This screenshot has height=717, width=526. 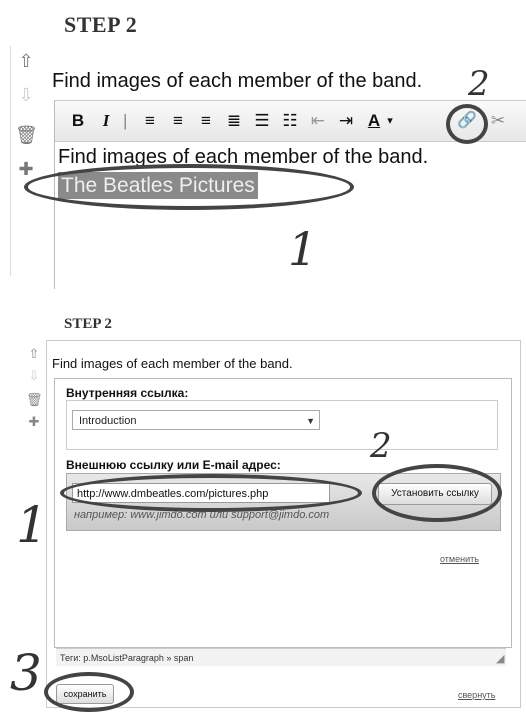 I want to click on italic-button: I, so click(x=106, y=121).